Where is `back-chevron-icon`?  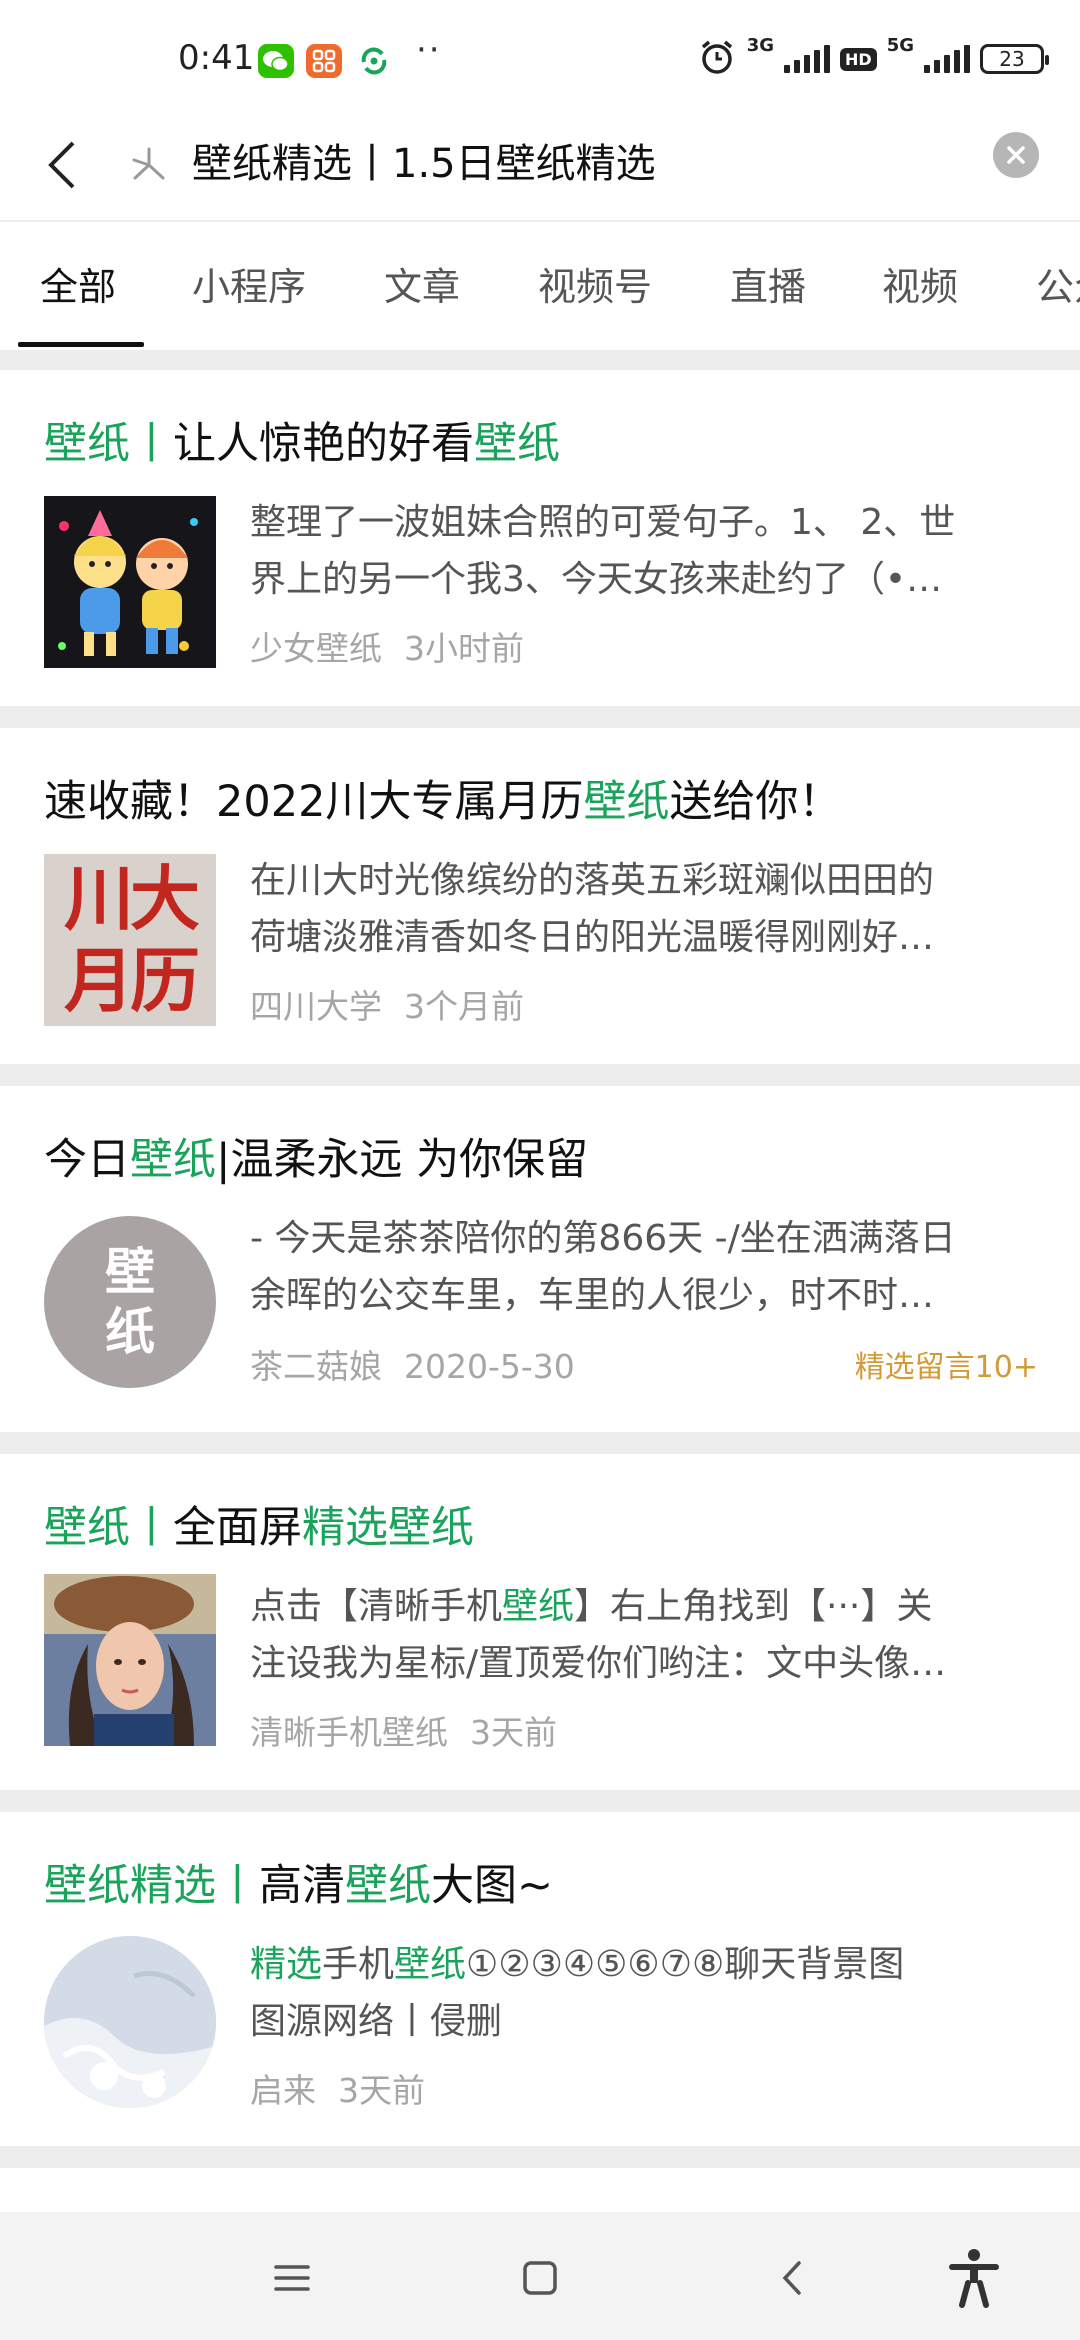 back-chevron-icon is located at coordinates (791, 2278).